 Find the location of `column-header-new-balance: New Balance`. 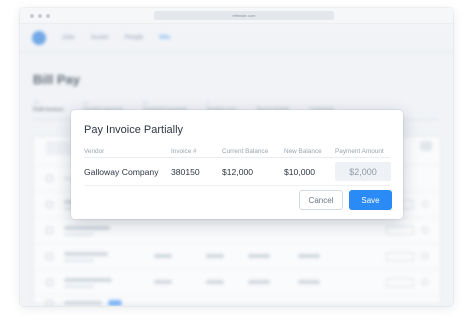

column-header-new-balance: New Balance is located at coordinates (303, 151).